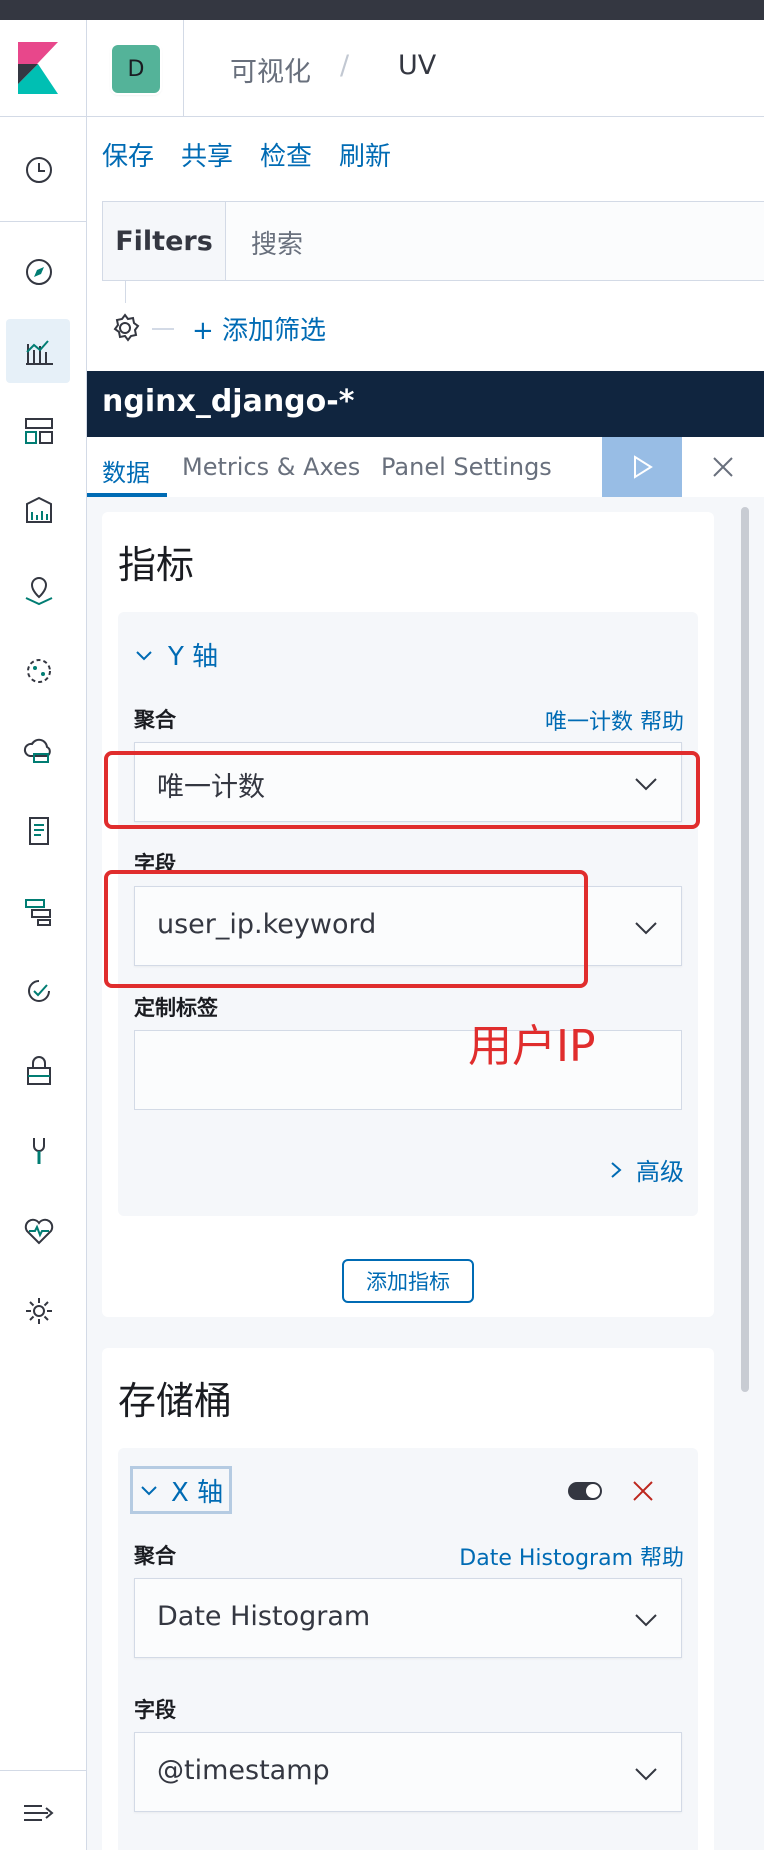 This screenshot has width=764, height=1850. Describe the element at coordinates (643, 1491) in the screenshot. I see `remove-agg-icon` at that location.